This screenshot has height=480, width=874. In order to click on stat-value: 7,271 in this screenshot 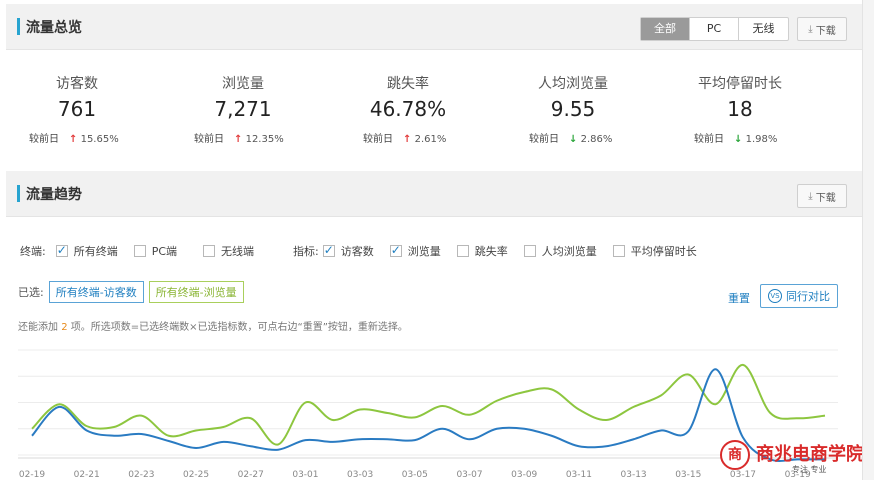, I will do `click(243, 109)`.